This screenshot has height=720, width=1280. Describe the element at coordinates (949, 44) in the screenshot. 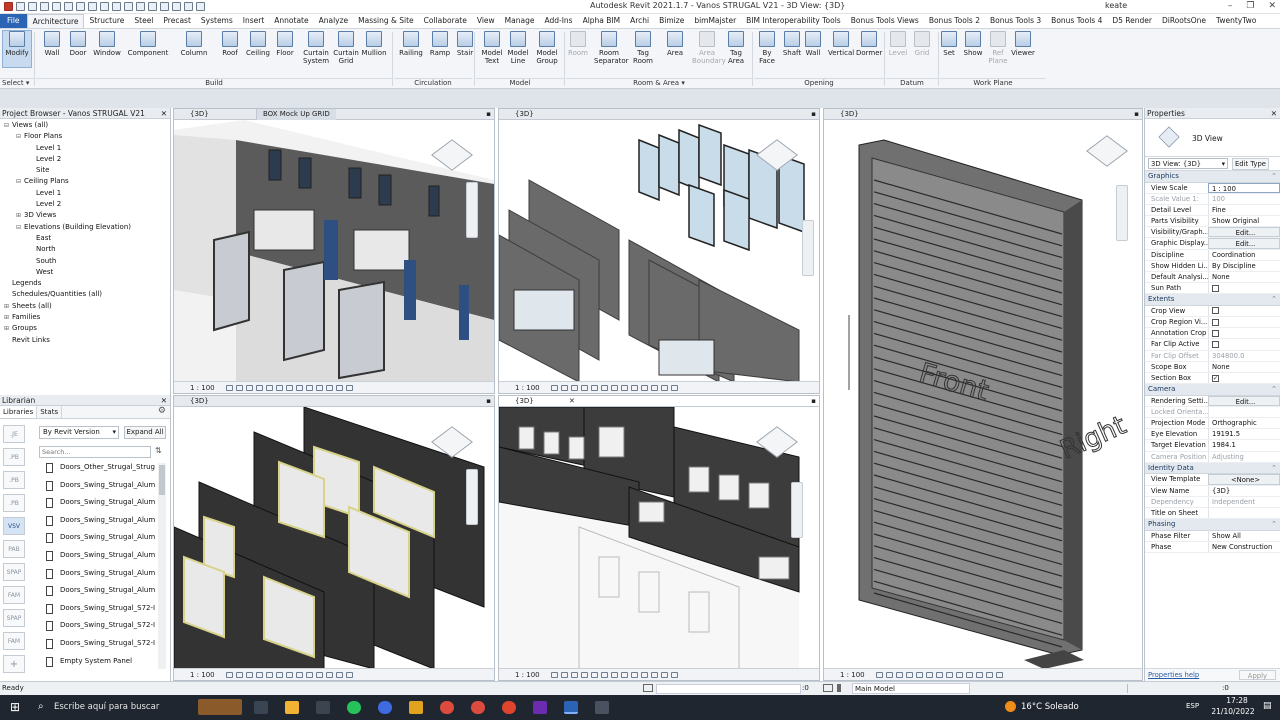

I see `set-button: Set` at that location.